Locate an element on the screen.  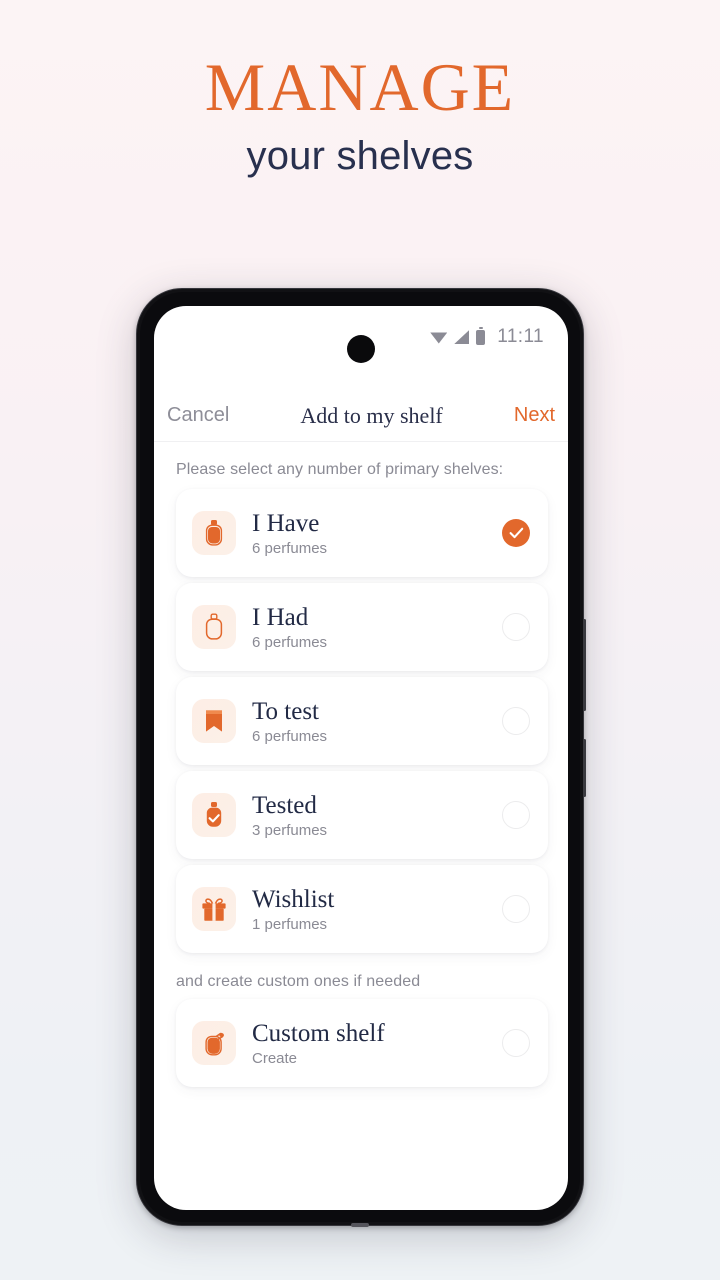
shelf-row-i-have: I Have 6 perfumes is located at coordinates (362, 533).